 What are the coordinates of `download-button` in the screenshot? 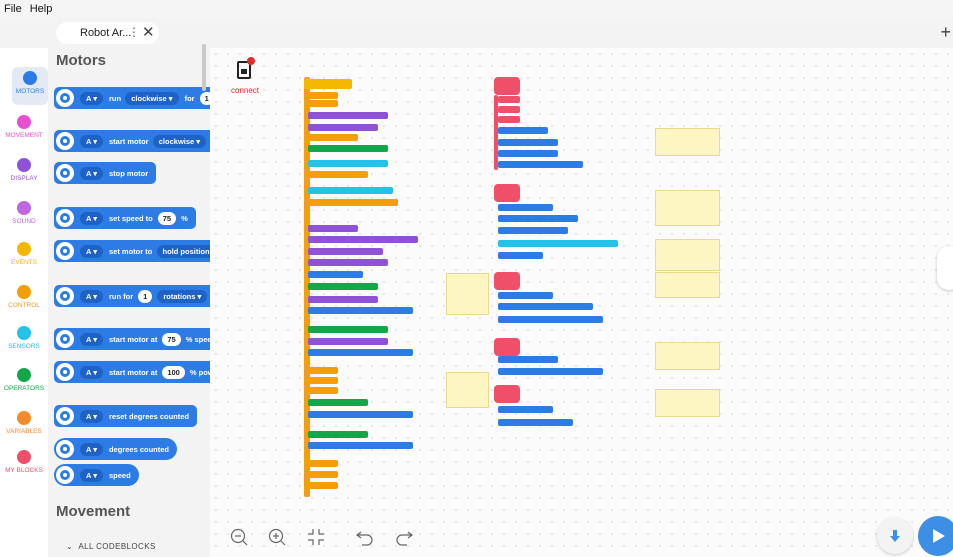 It's located at (895, 536).